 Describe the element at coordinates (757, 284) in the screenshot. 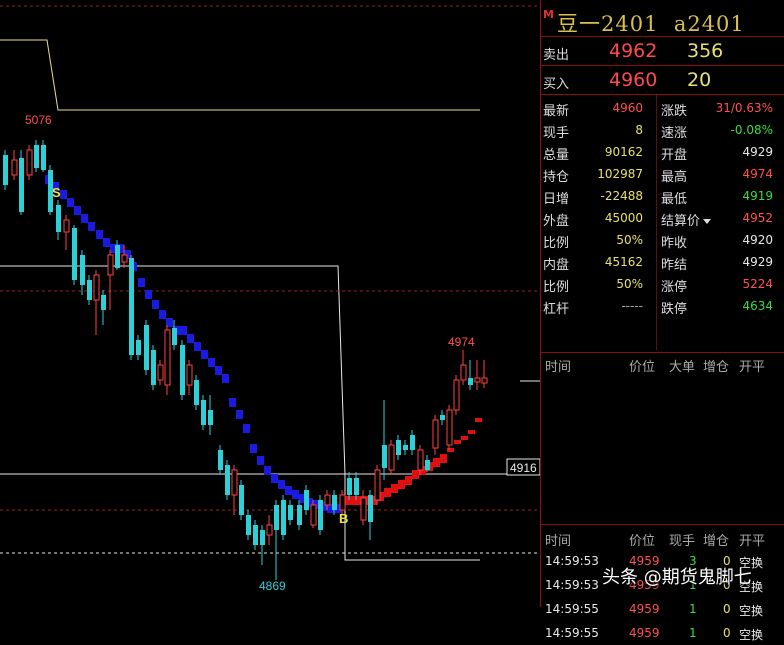

I see `stat-value: 5224` at that location.